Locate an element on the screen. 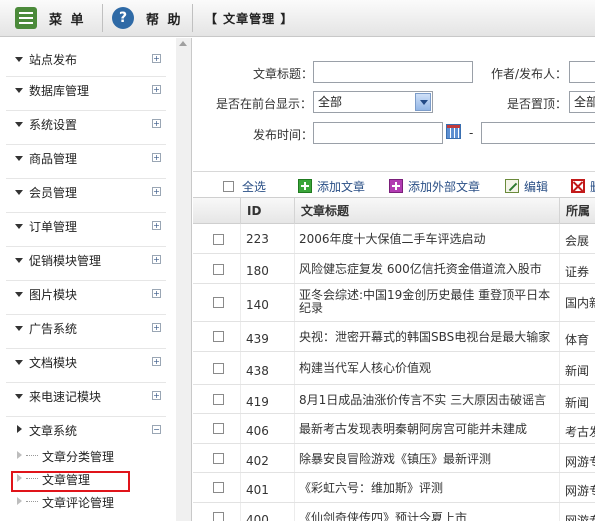 The width and height of the screenshot is (595, 521). checkbox is located at coordinates (228, 186).